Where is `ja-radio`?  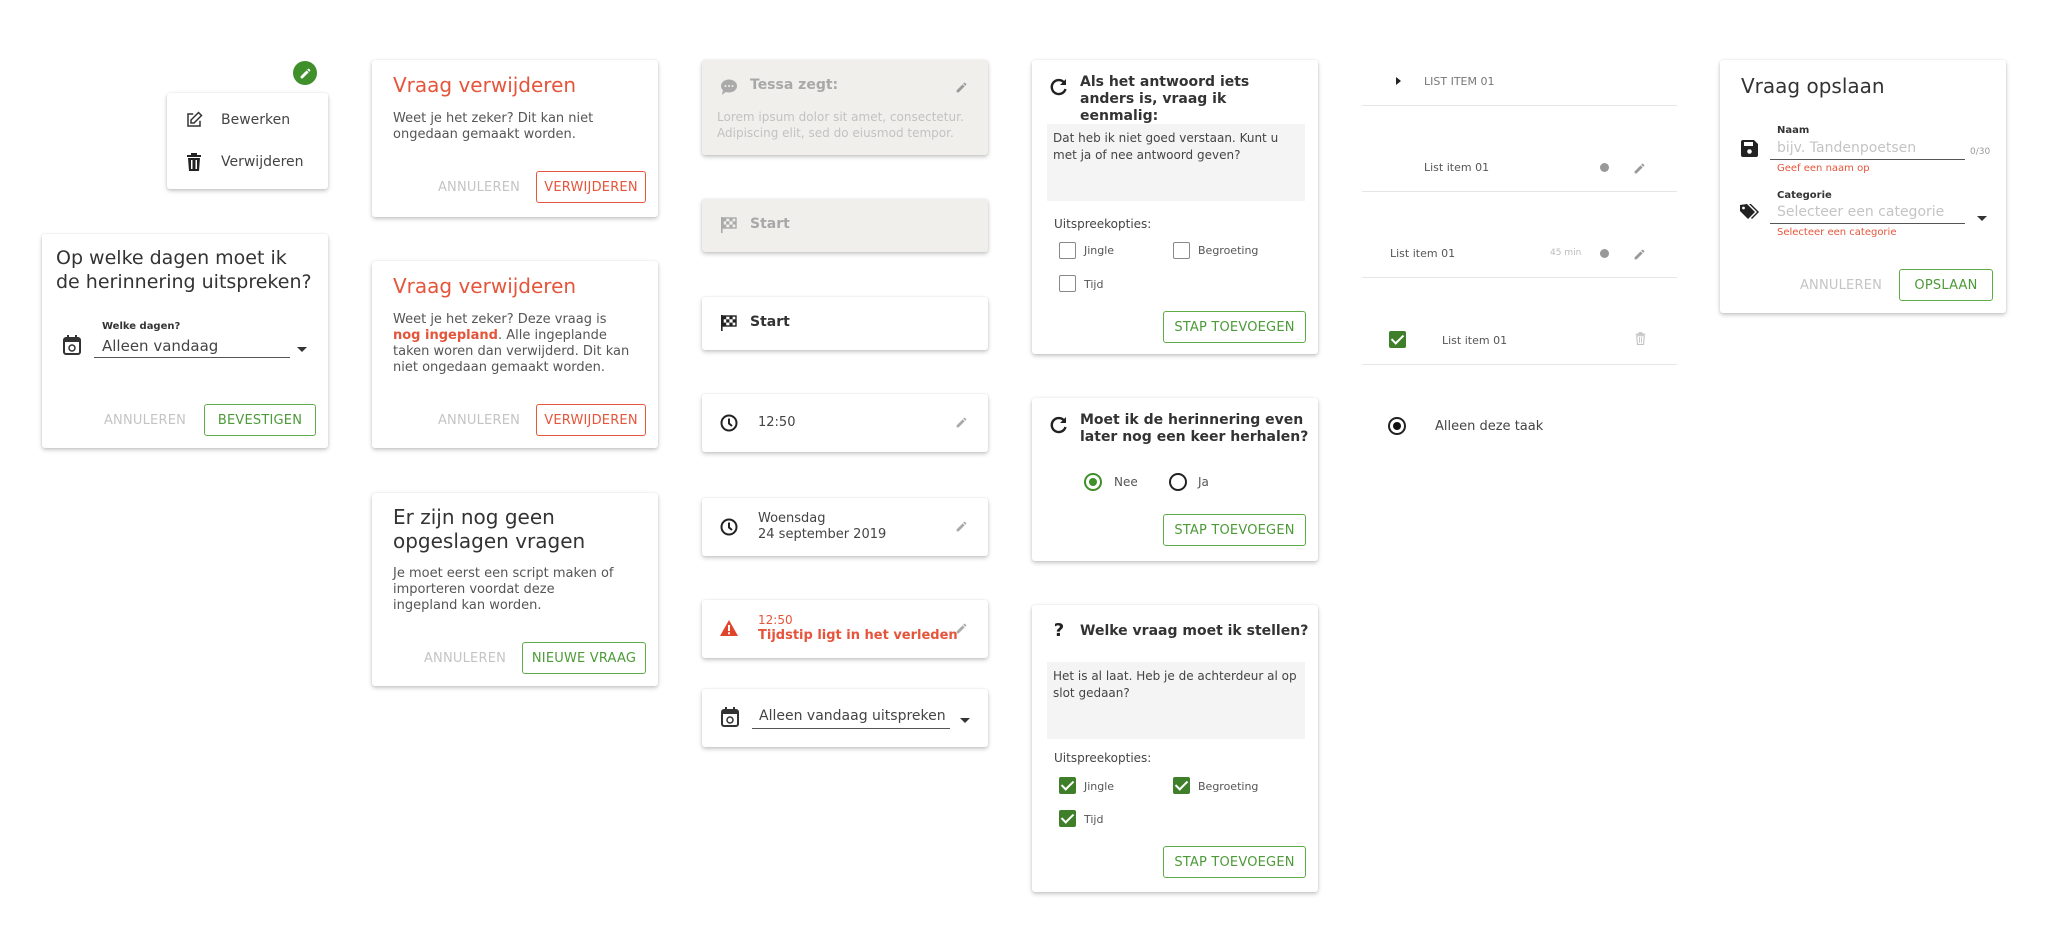
ja-radio is located at coordinates (1178, 482).